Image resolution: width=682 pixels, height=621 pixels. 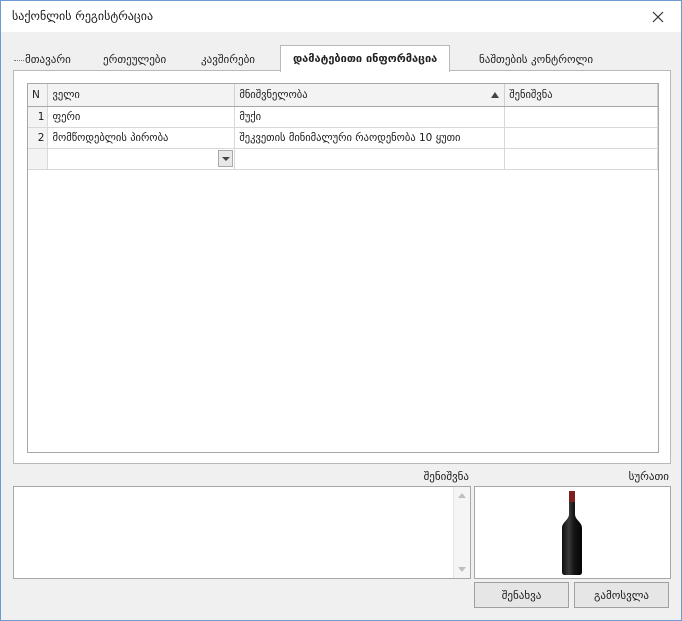 What do you see at coordinates (581, 159) in the screenshot?
I see `new-cell-note` at bounding box center [581, 159].